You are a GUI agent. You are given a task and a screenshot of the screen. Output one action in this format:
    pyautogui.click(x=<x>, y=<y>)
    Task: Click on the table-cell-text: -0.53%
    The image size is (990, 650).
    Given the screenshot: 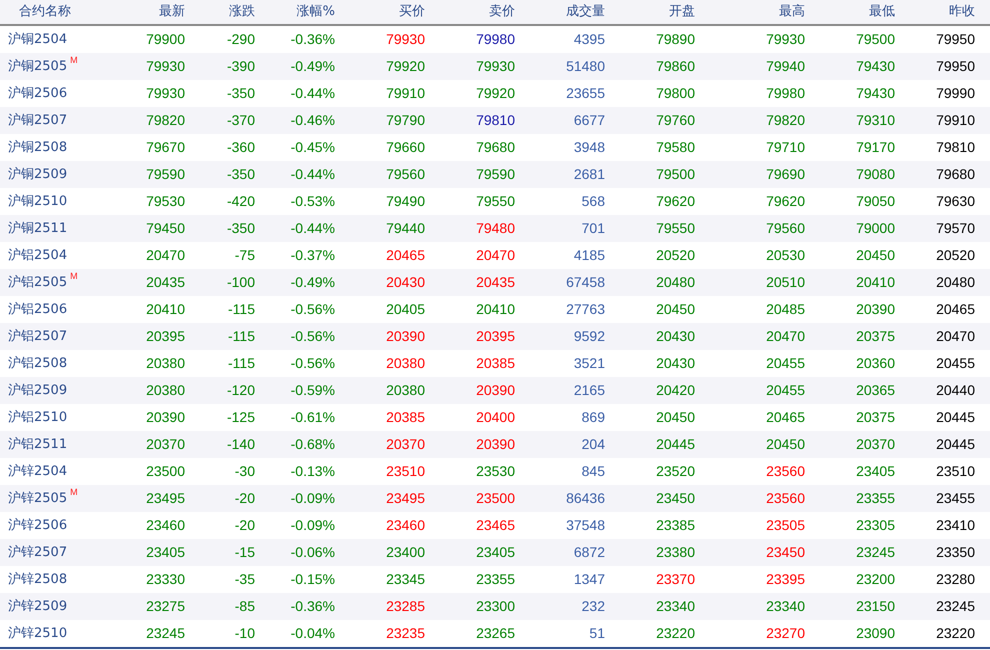 What is the action you would take?
    pyautogui.click(x=312, y=201)
    